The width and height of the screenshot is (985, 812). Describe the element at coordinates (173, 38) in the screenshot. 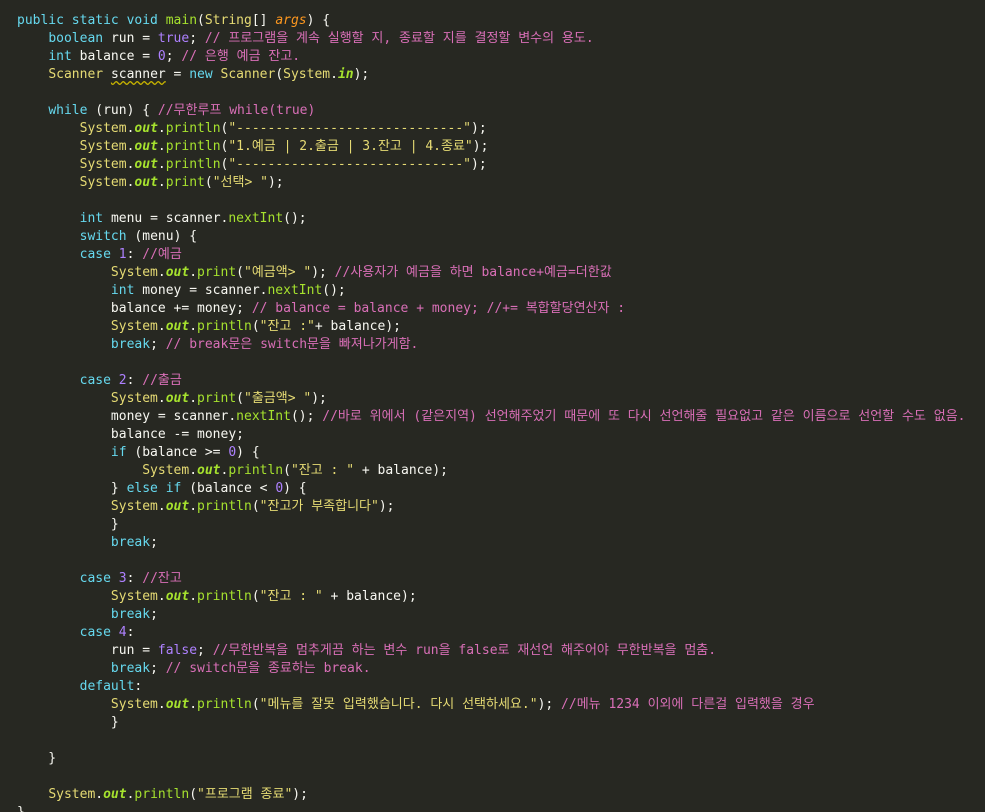

I see `code-token: true` at that location.